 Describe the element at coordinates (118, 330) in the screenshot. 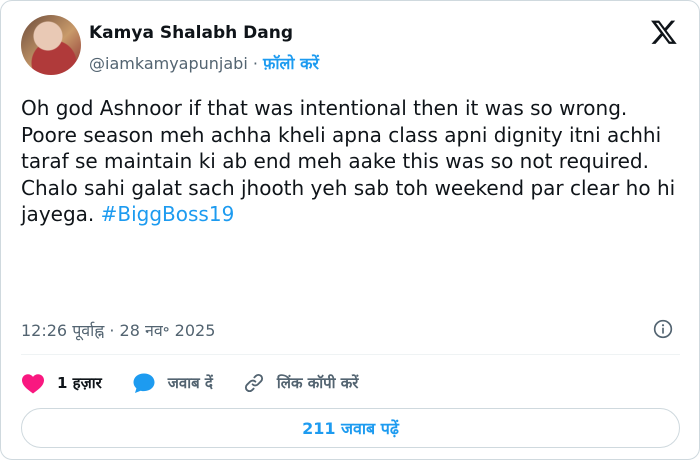

I see `timestamp: 12:26 पूर्वाह्न · 28 नव॰ 2025` at that location.